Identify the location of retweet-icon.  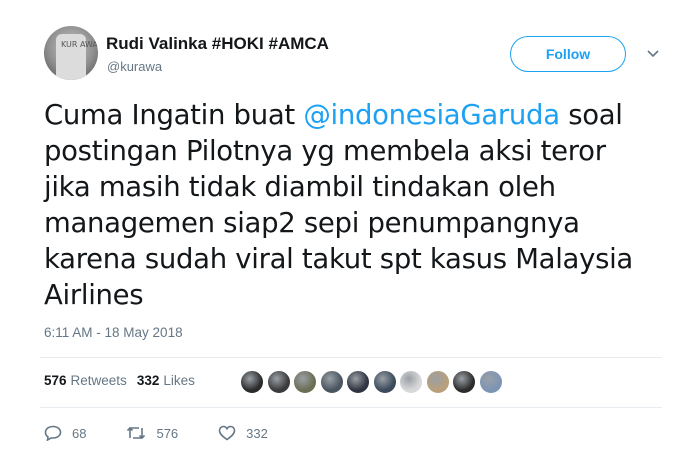
(136, 433).